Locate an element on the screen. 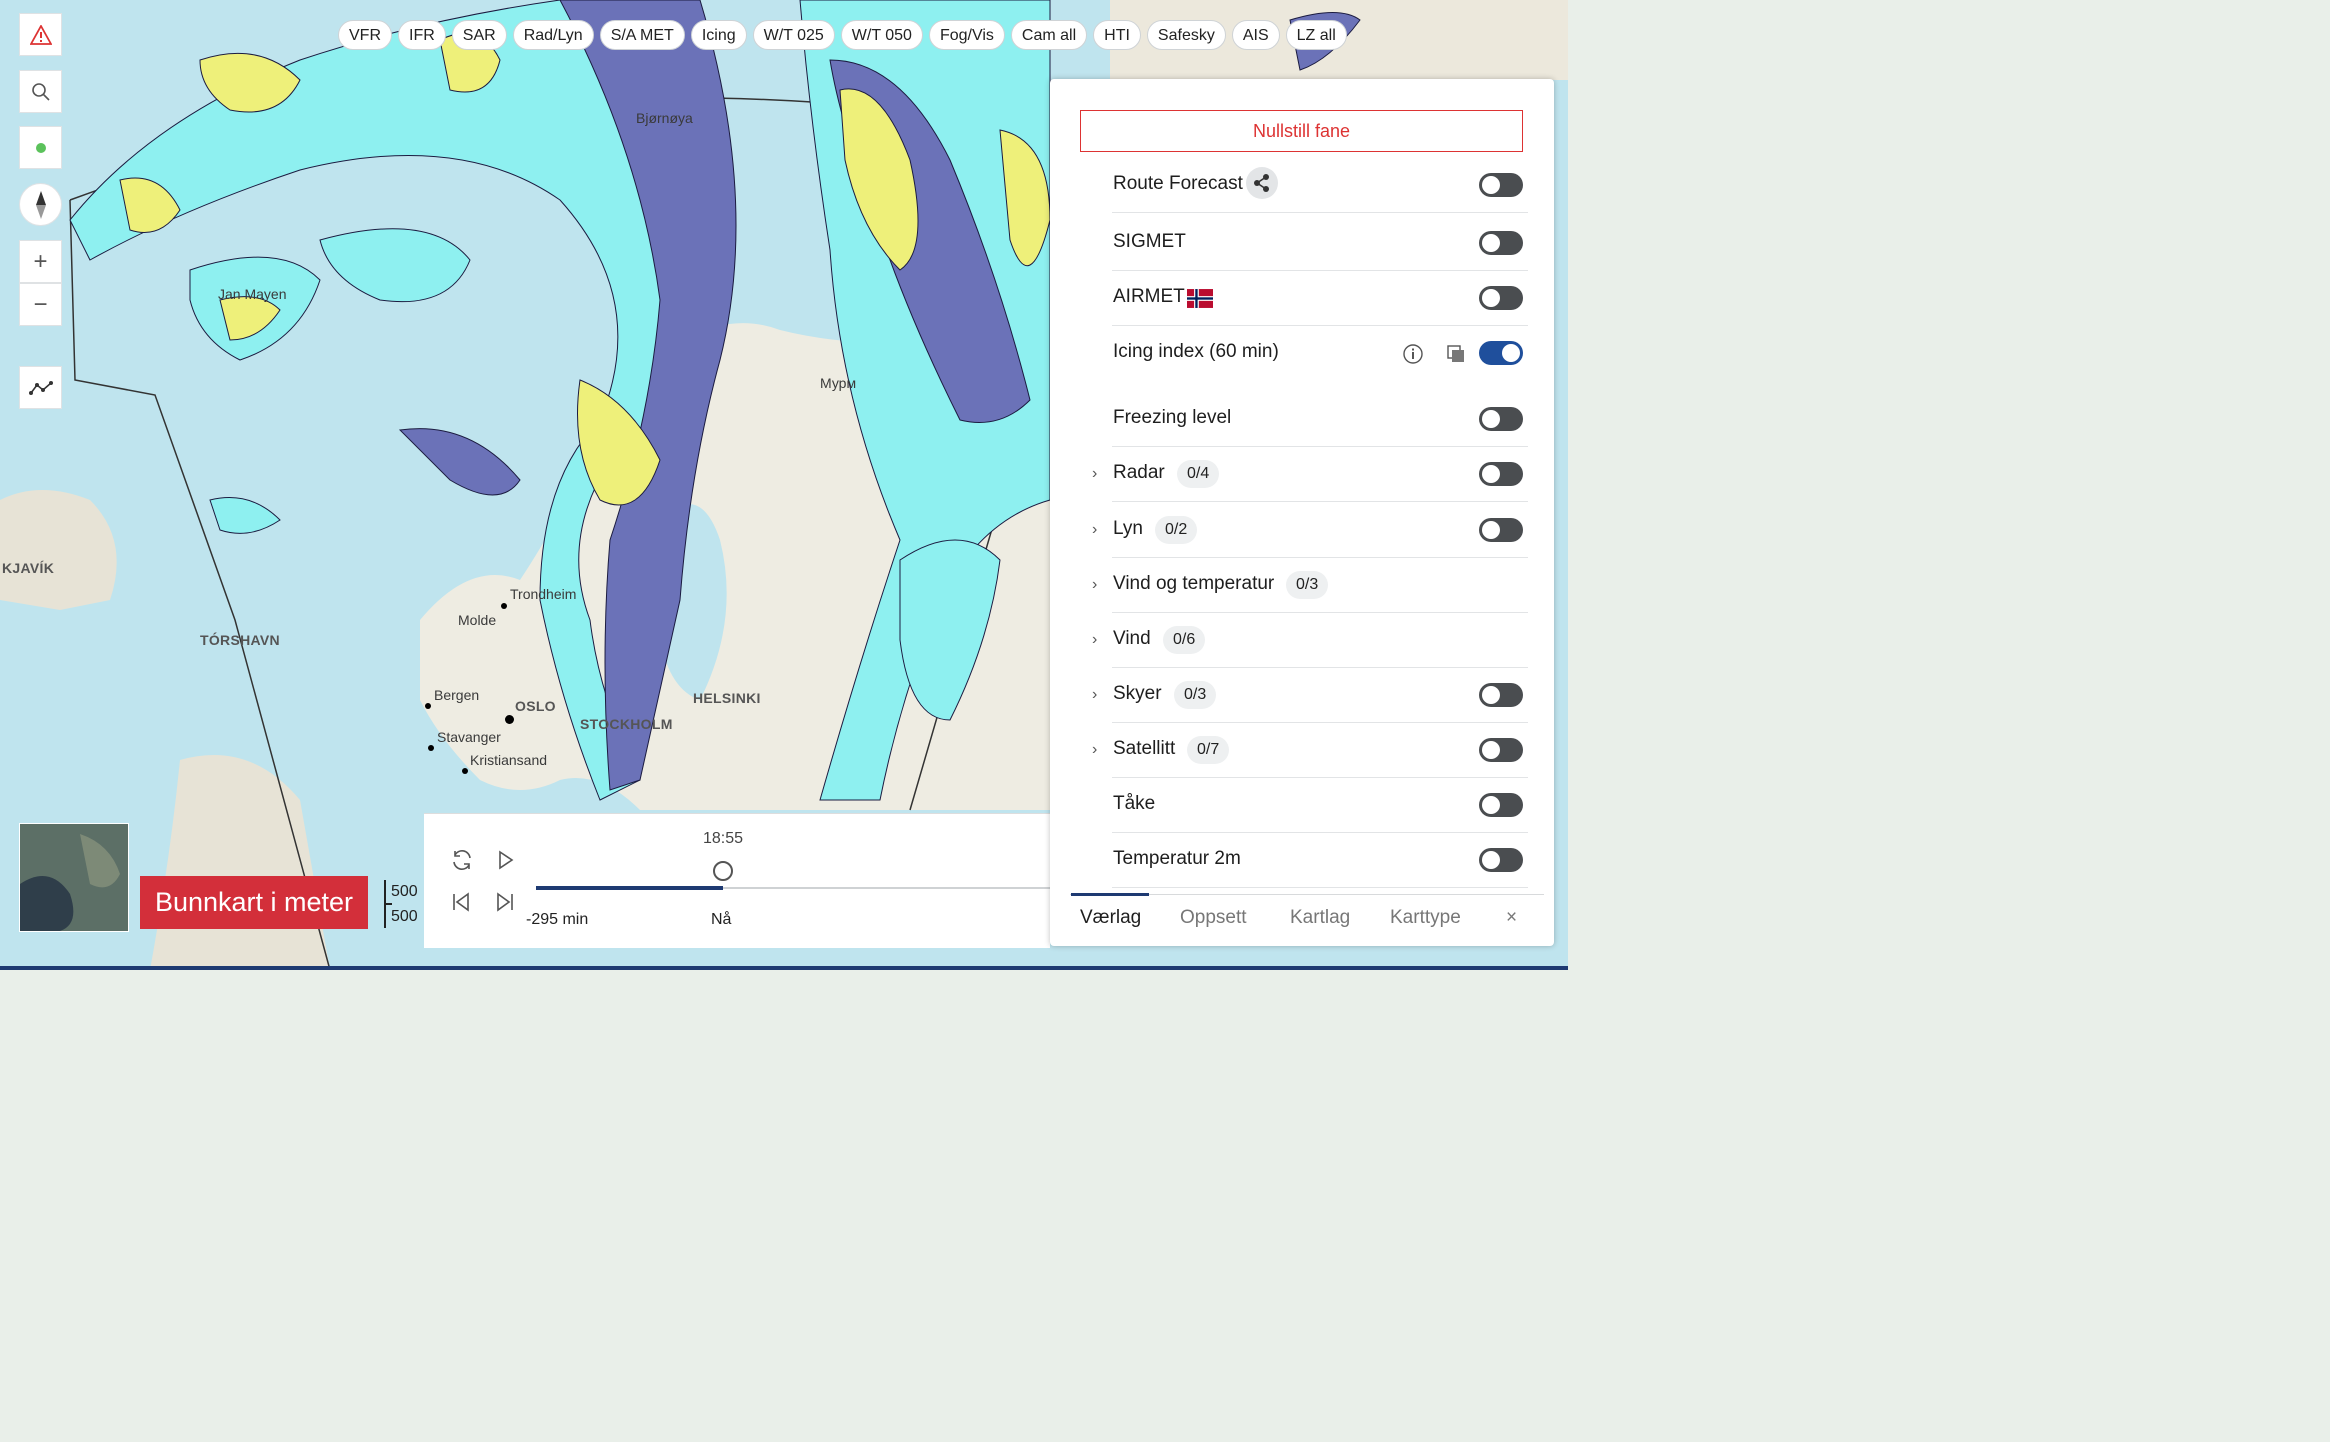 The height and width of the screenshot is (1442, 2330). chip-w-t-050: W/T 050 is located at coordinates (881, 35).